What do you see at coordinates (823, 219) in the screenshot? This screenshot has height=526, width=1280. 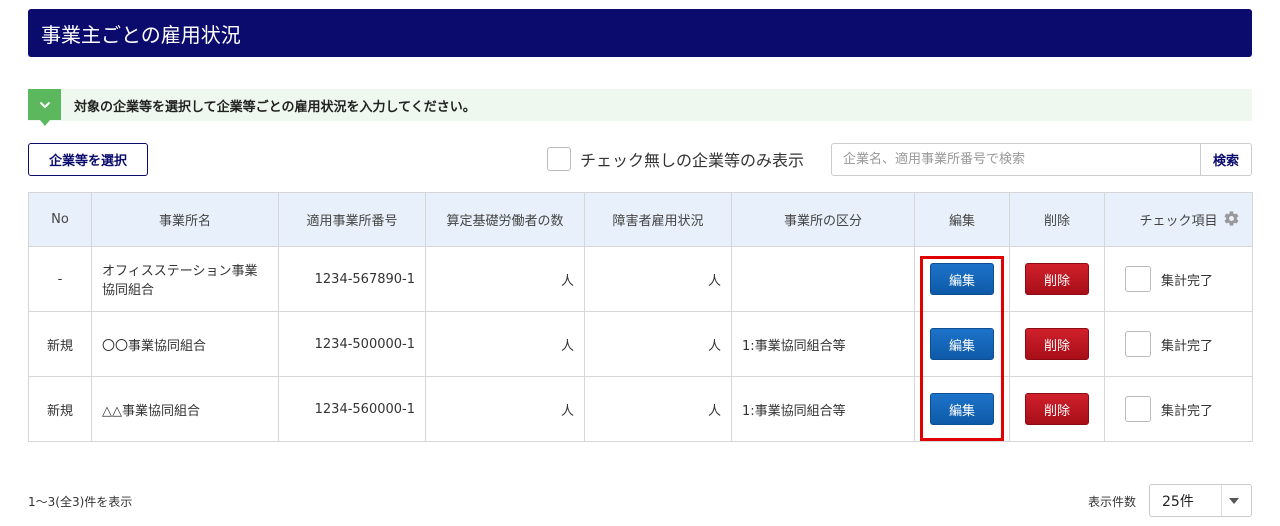 I see `col-header-office-category: 事業所の区分` at bounding box center [823, 219].